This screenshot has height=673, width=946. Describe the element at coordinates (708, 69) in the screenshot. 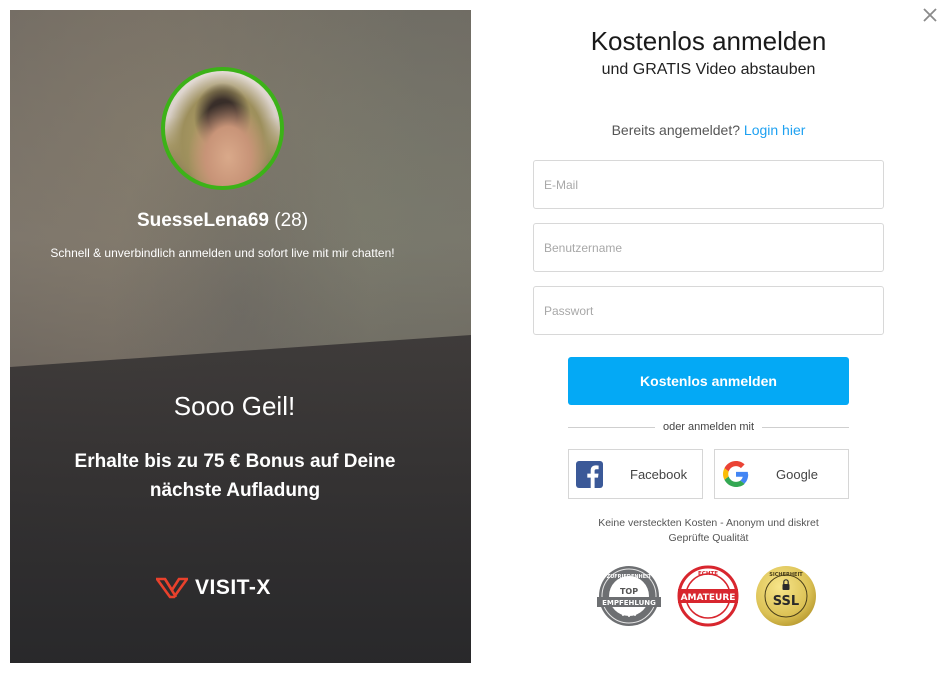

I see `form-subtitle: und GRATIS Video abstauben` at that location.